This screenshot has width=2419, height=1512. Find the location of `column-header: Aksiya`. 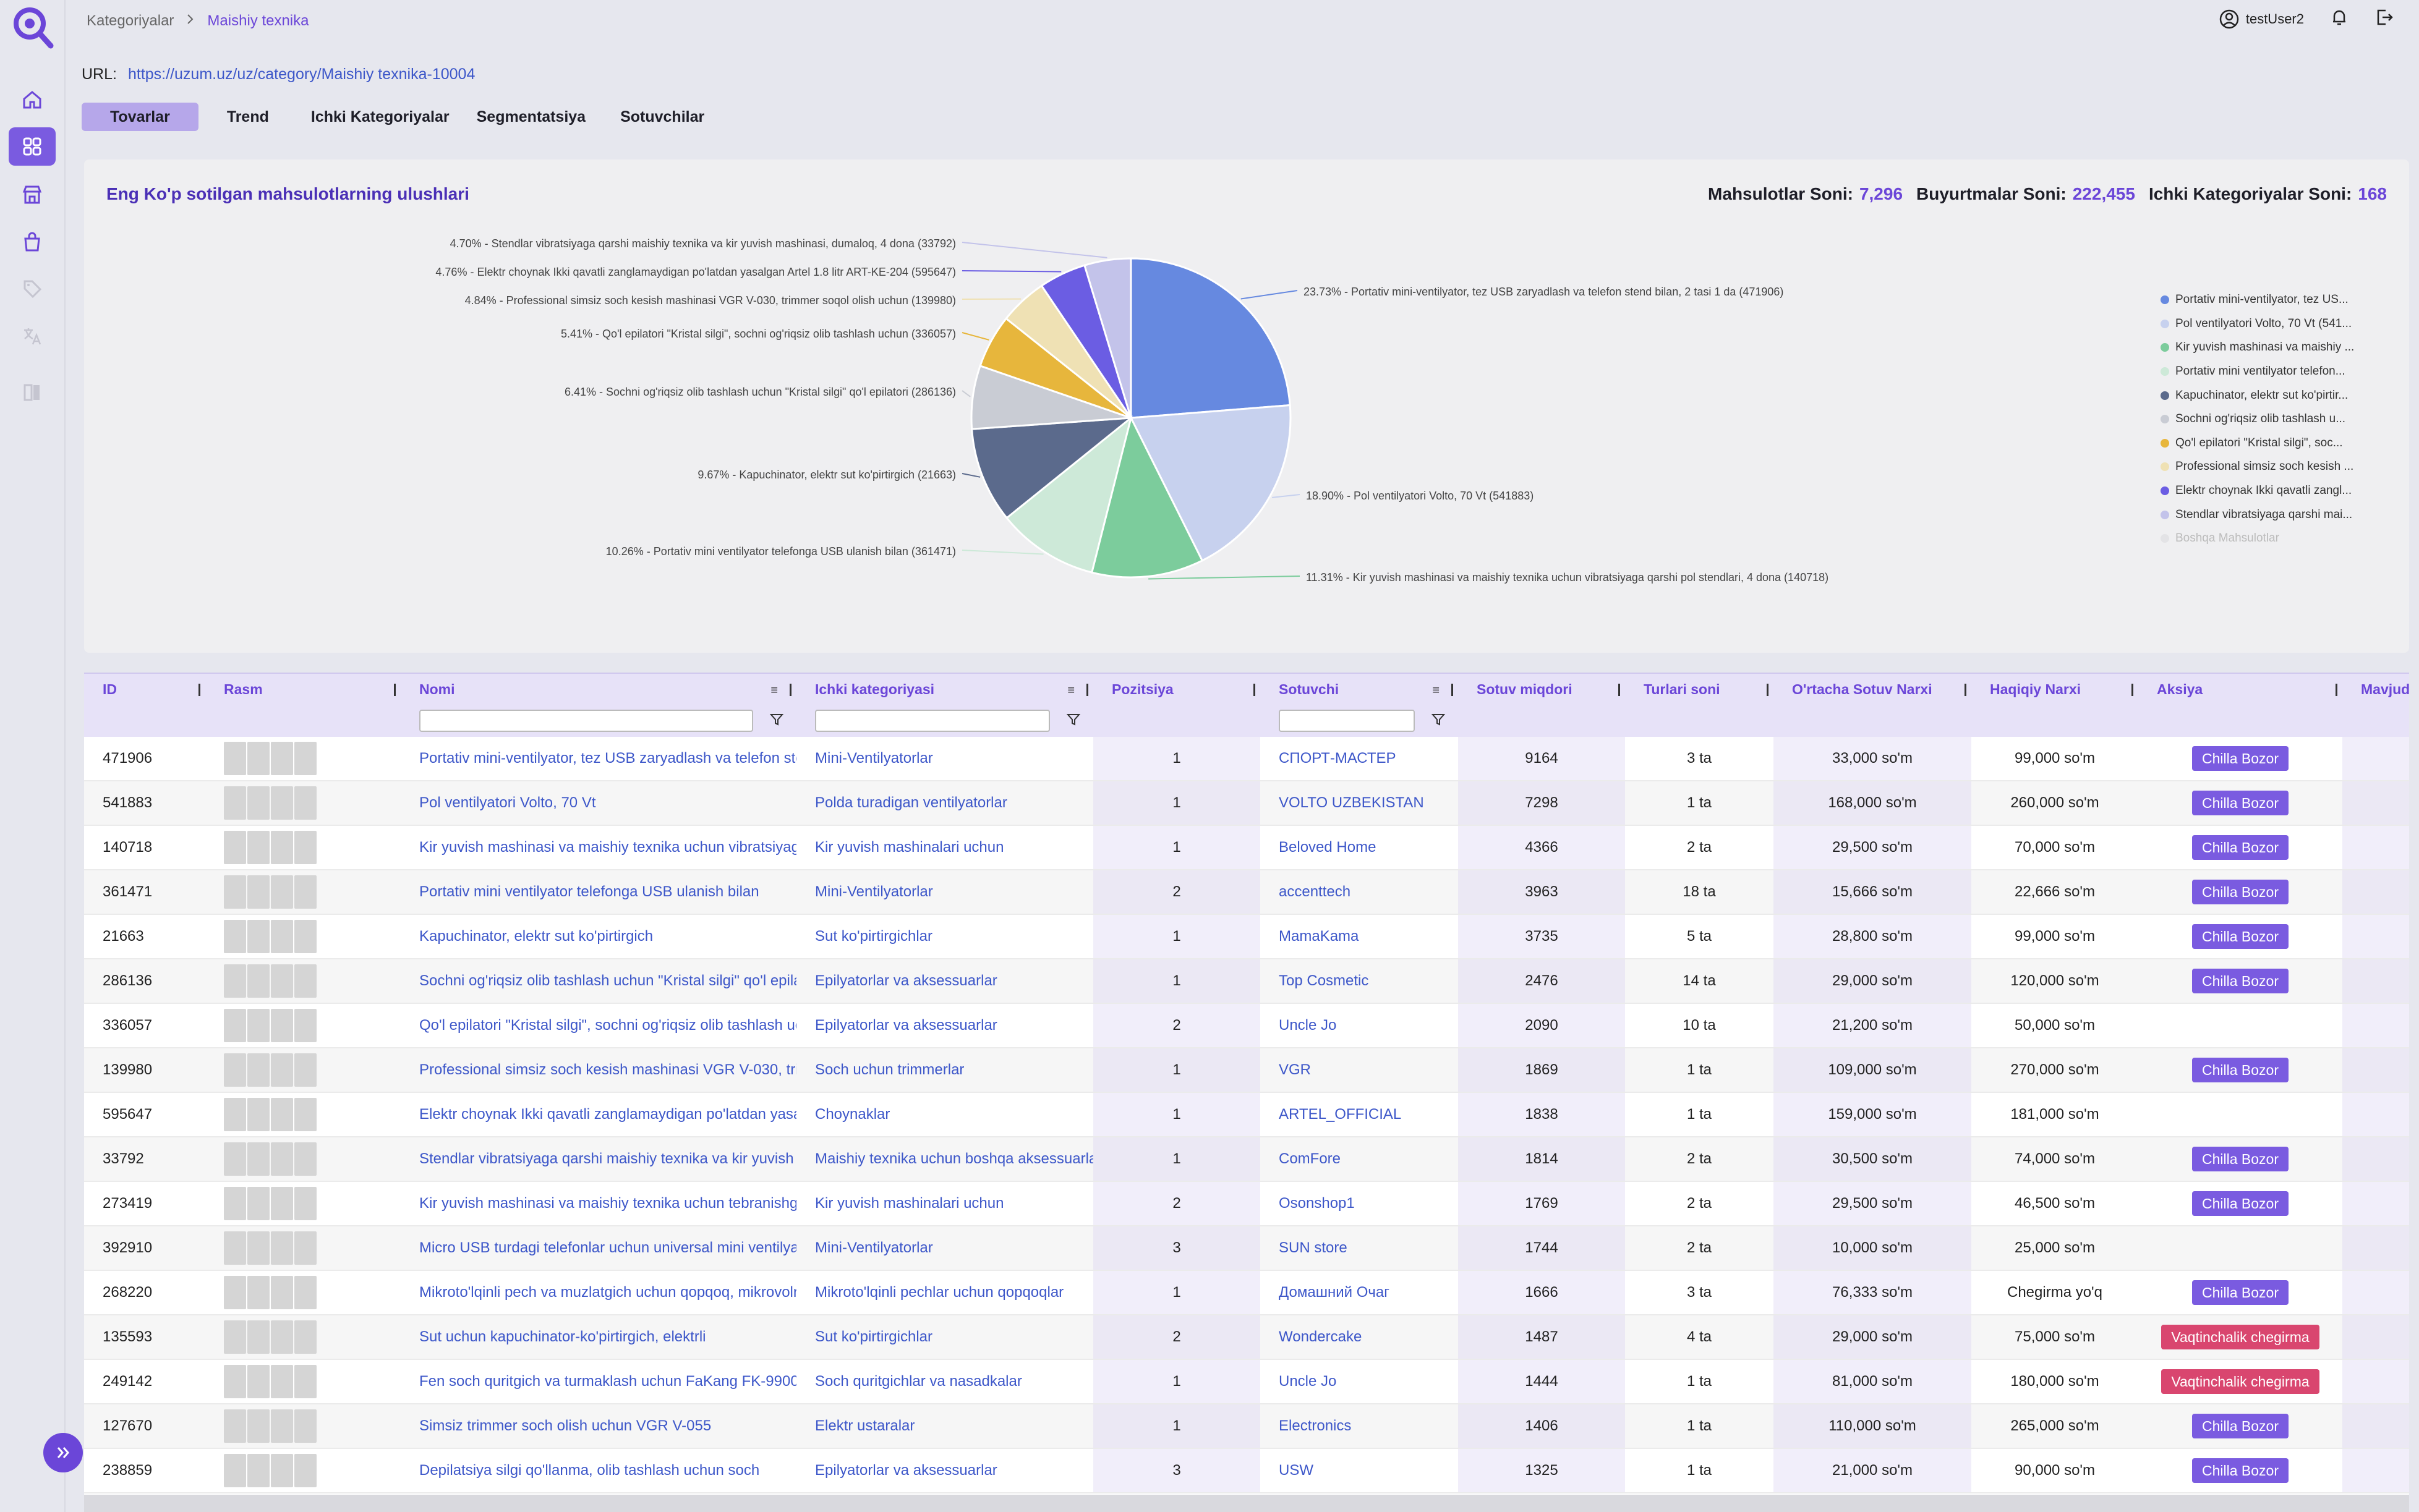

column-header: Aksiya is located at coordinates (2240, 689).